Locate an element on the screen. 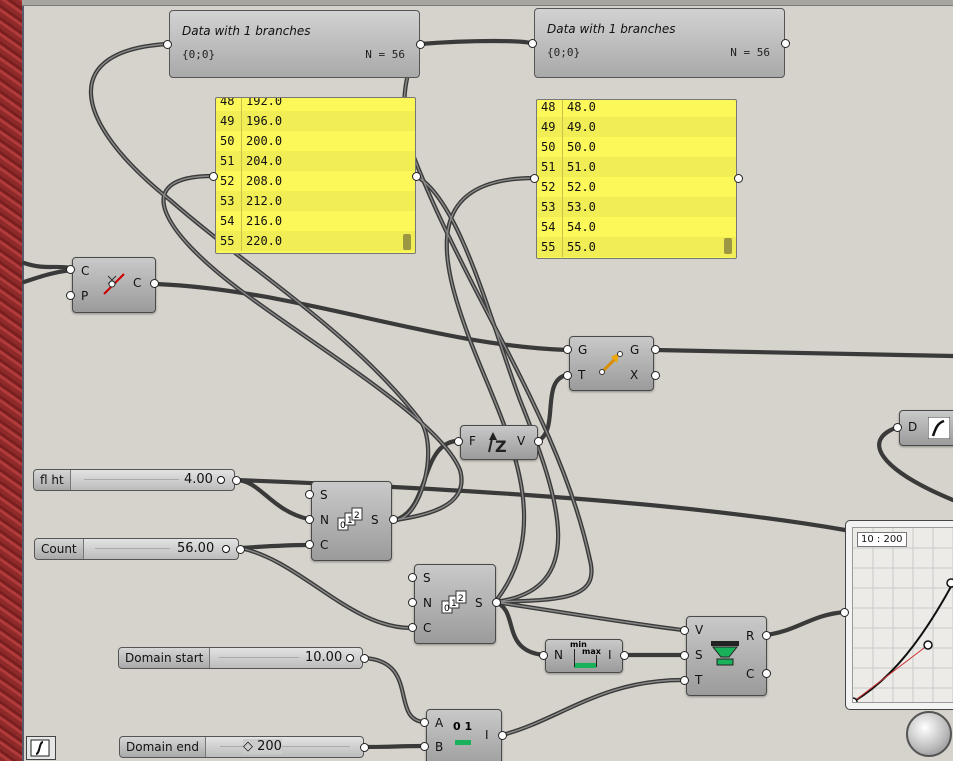  data-panel-1: Data with 1 branches {0;0} N = 56 is located at coordinates (294, 44).